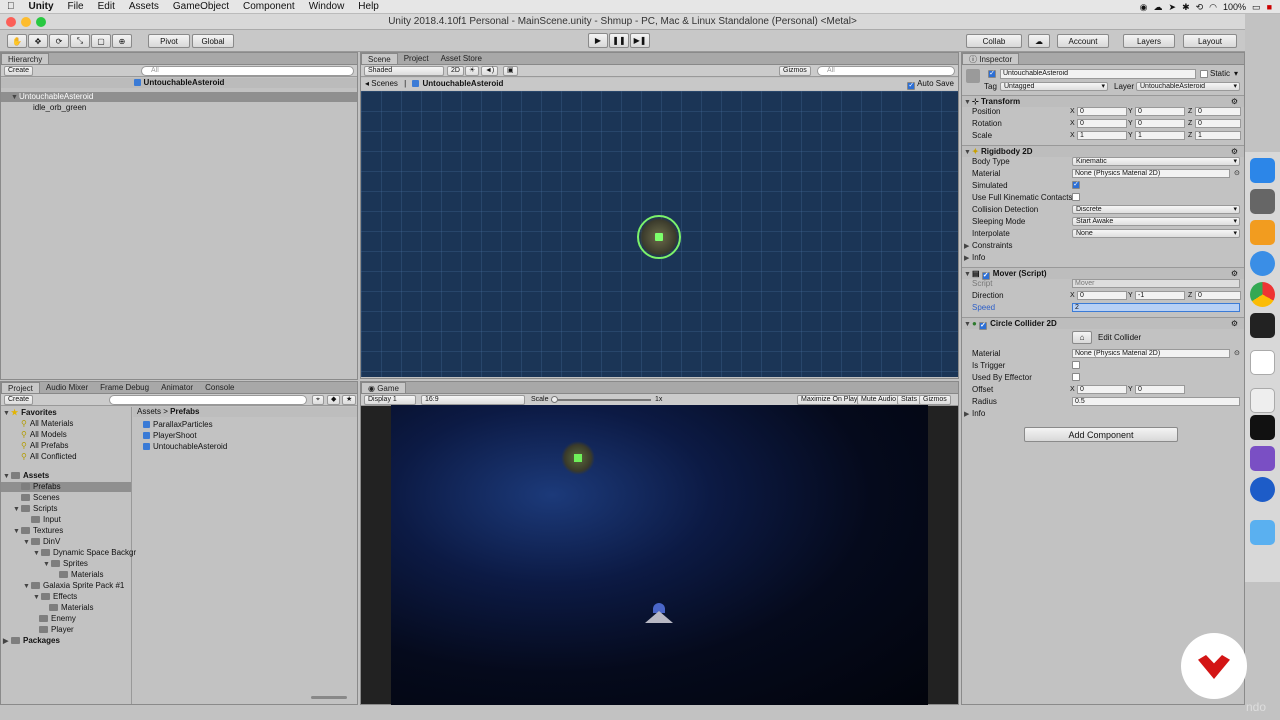  I want to click on tab-animator: Animator, so click(177, 387).